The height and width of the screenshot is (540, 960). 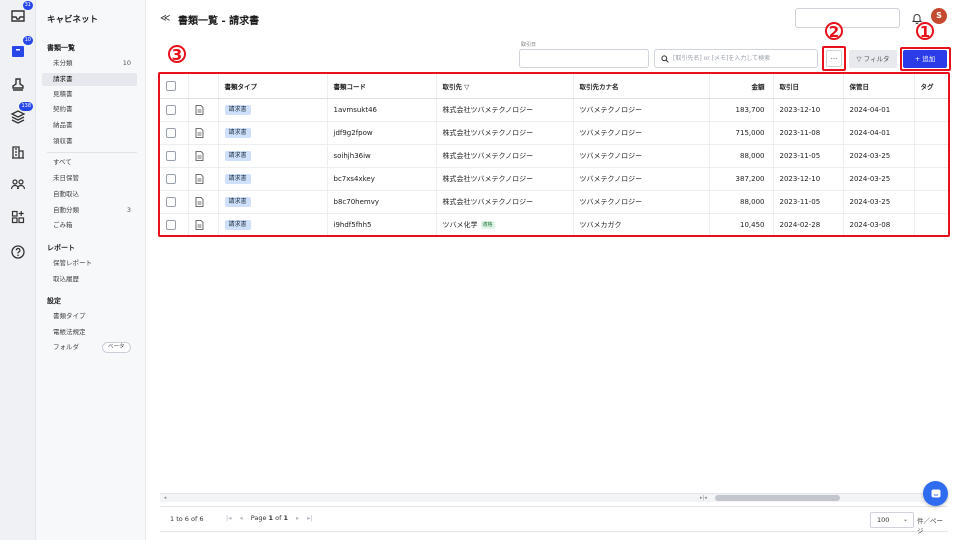 I want to click on chat-launcher-button, so click(x=935, y=493).